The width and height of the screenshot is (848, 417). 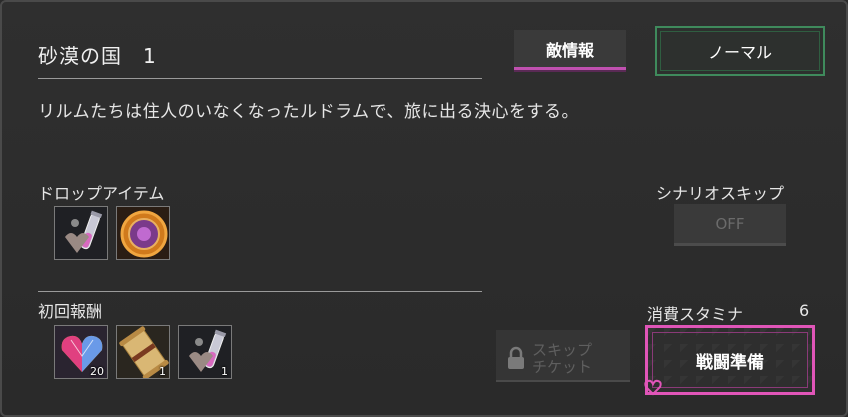 I want to click on orange-coin-icon, so click(x=143, y=233).